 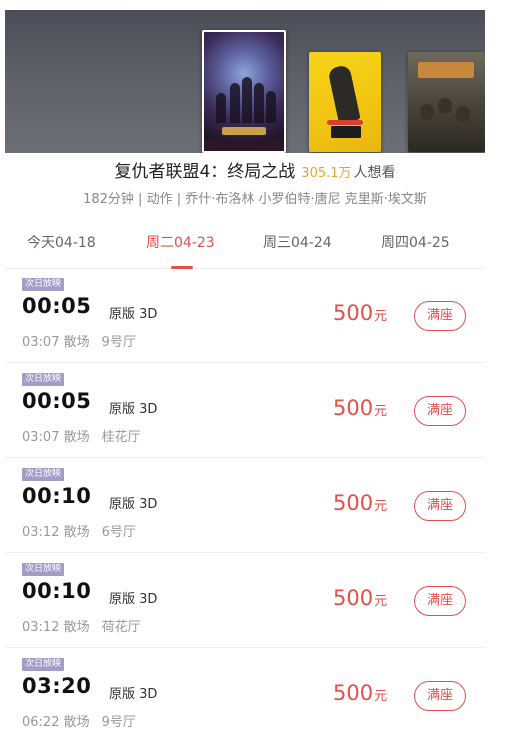 I want to click on movie-title-line: 复仇者联盟4：终局之战 305.1万 人想看, so click(x=255, y=173).